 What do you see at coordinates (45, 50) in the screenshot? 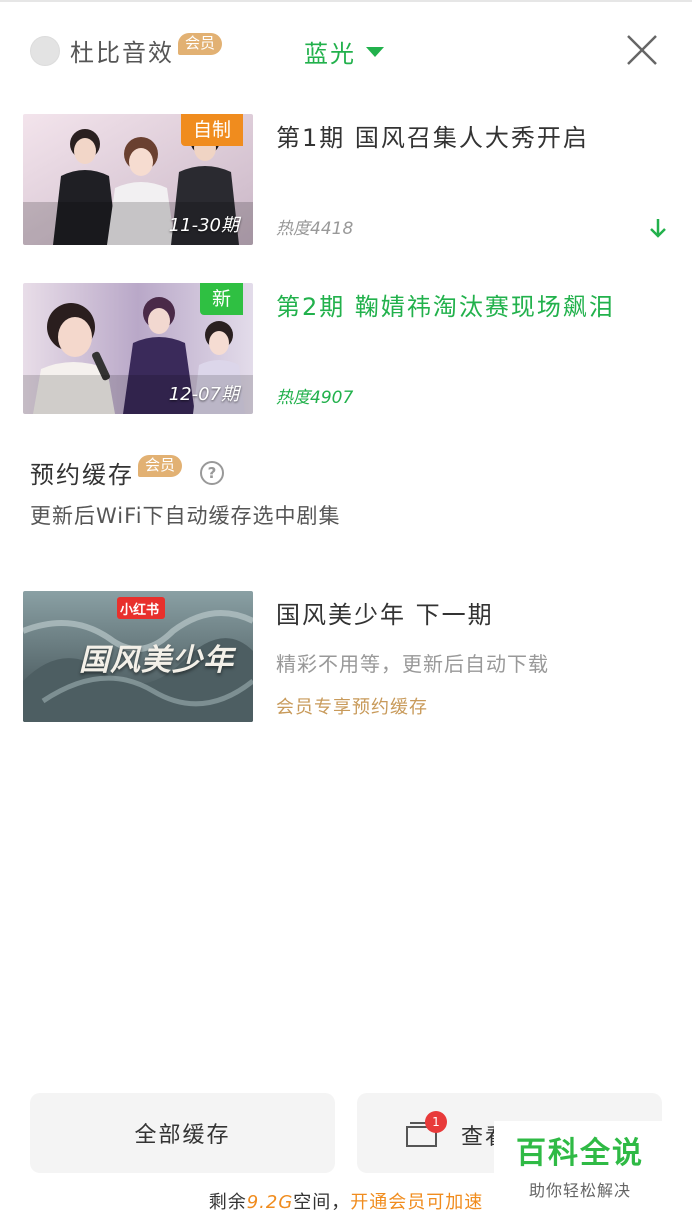
I see `dolby-radio` at bounding box center [45, 50].